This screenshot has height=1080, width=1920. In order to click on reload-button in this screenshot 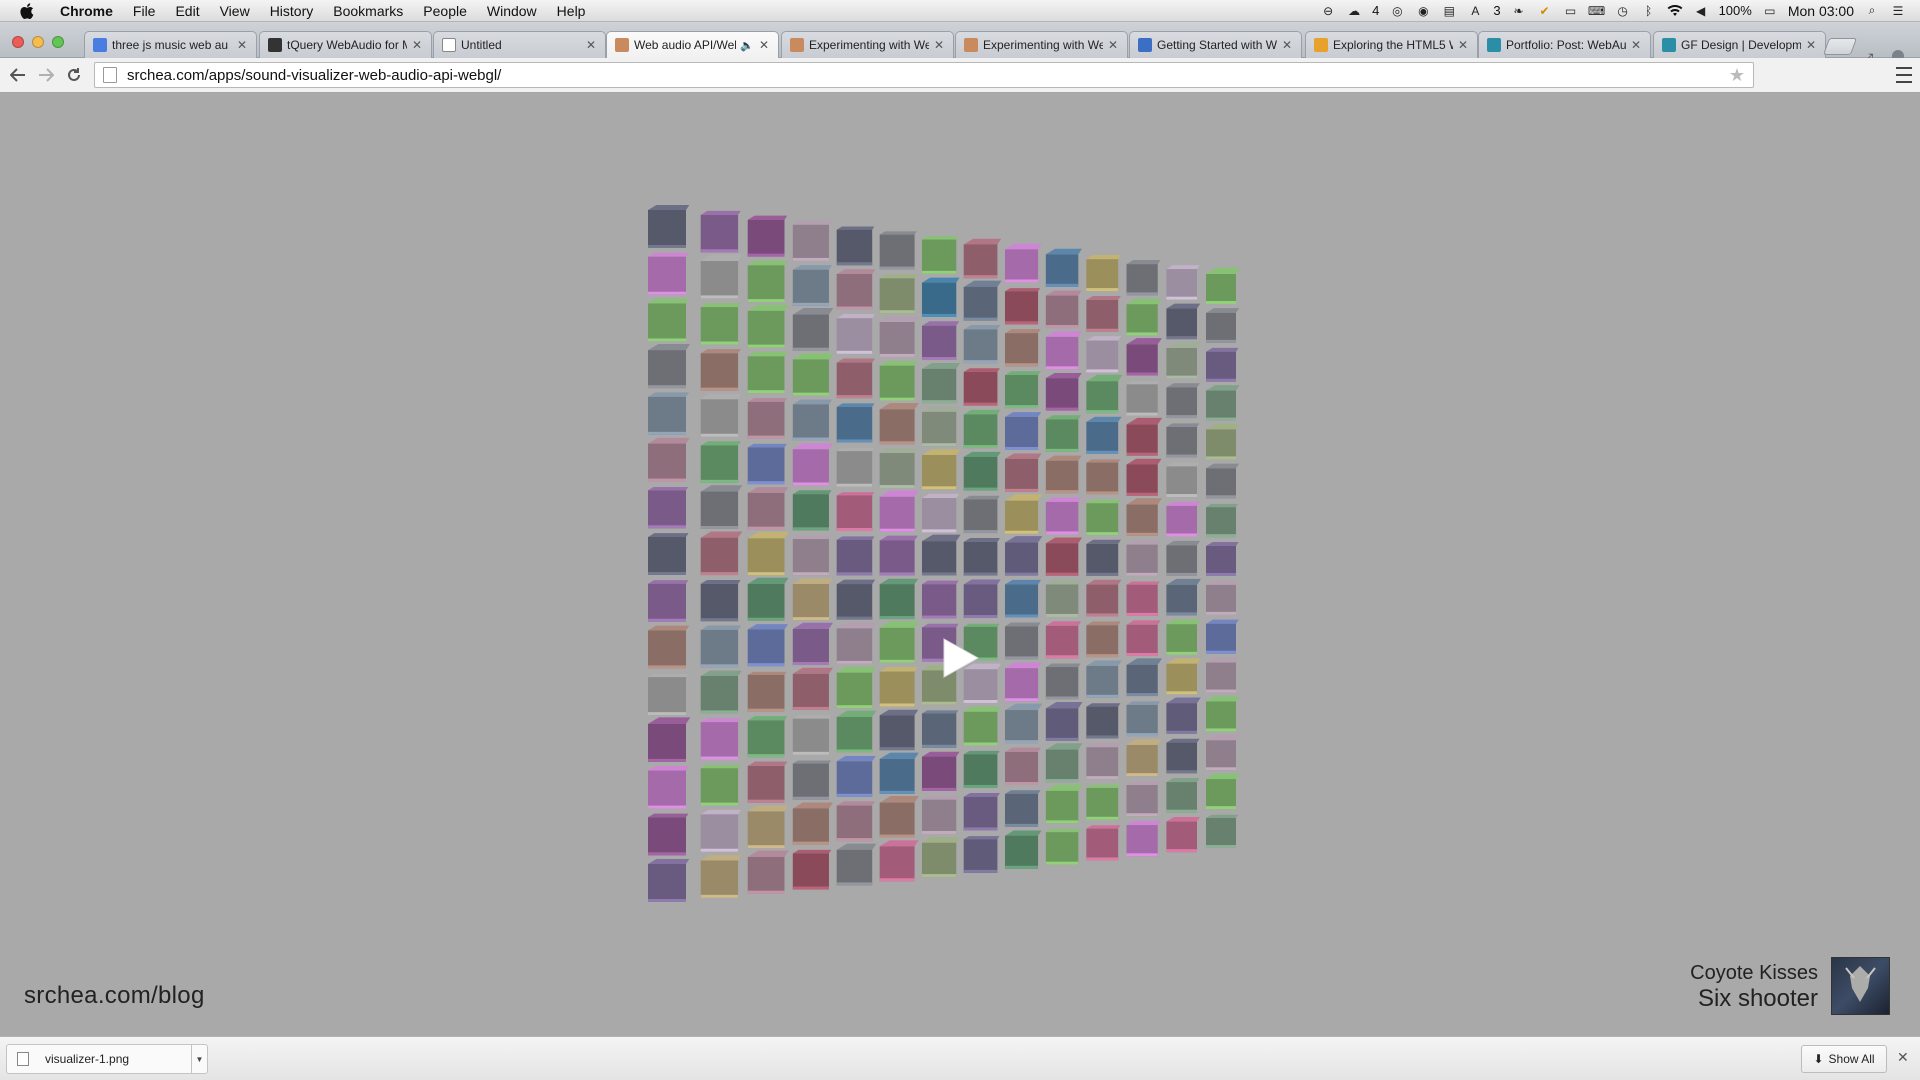, I will do `click(74, 75)`.